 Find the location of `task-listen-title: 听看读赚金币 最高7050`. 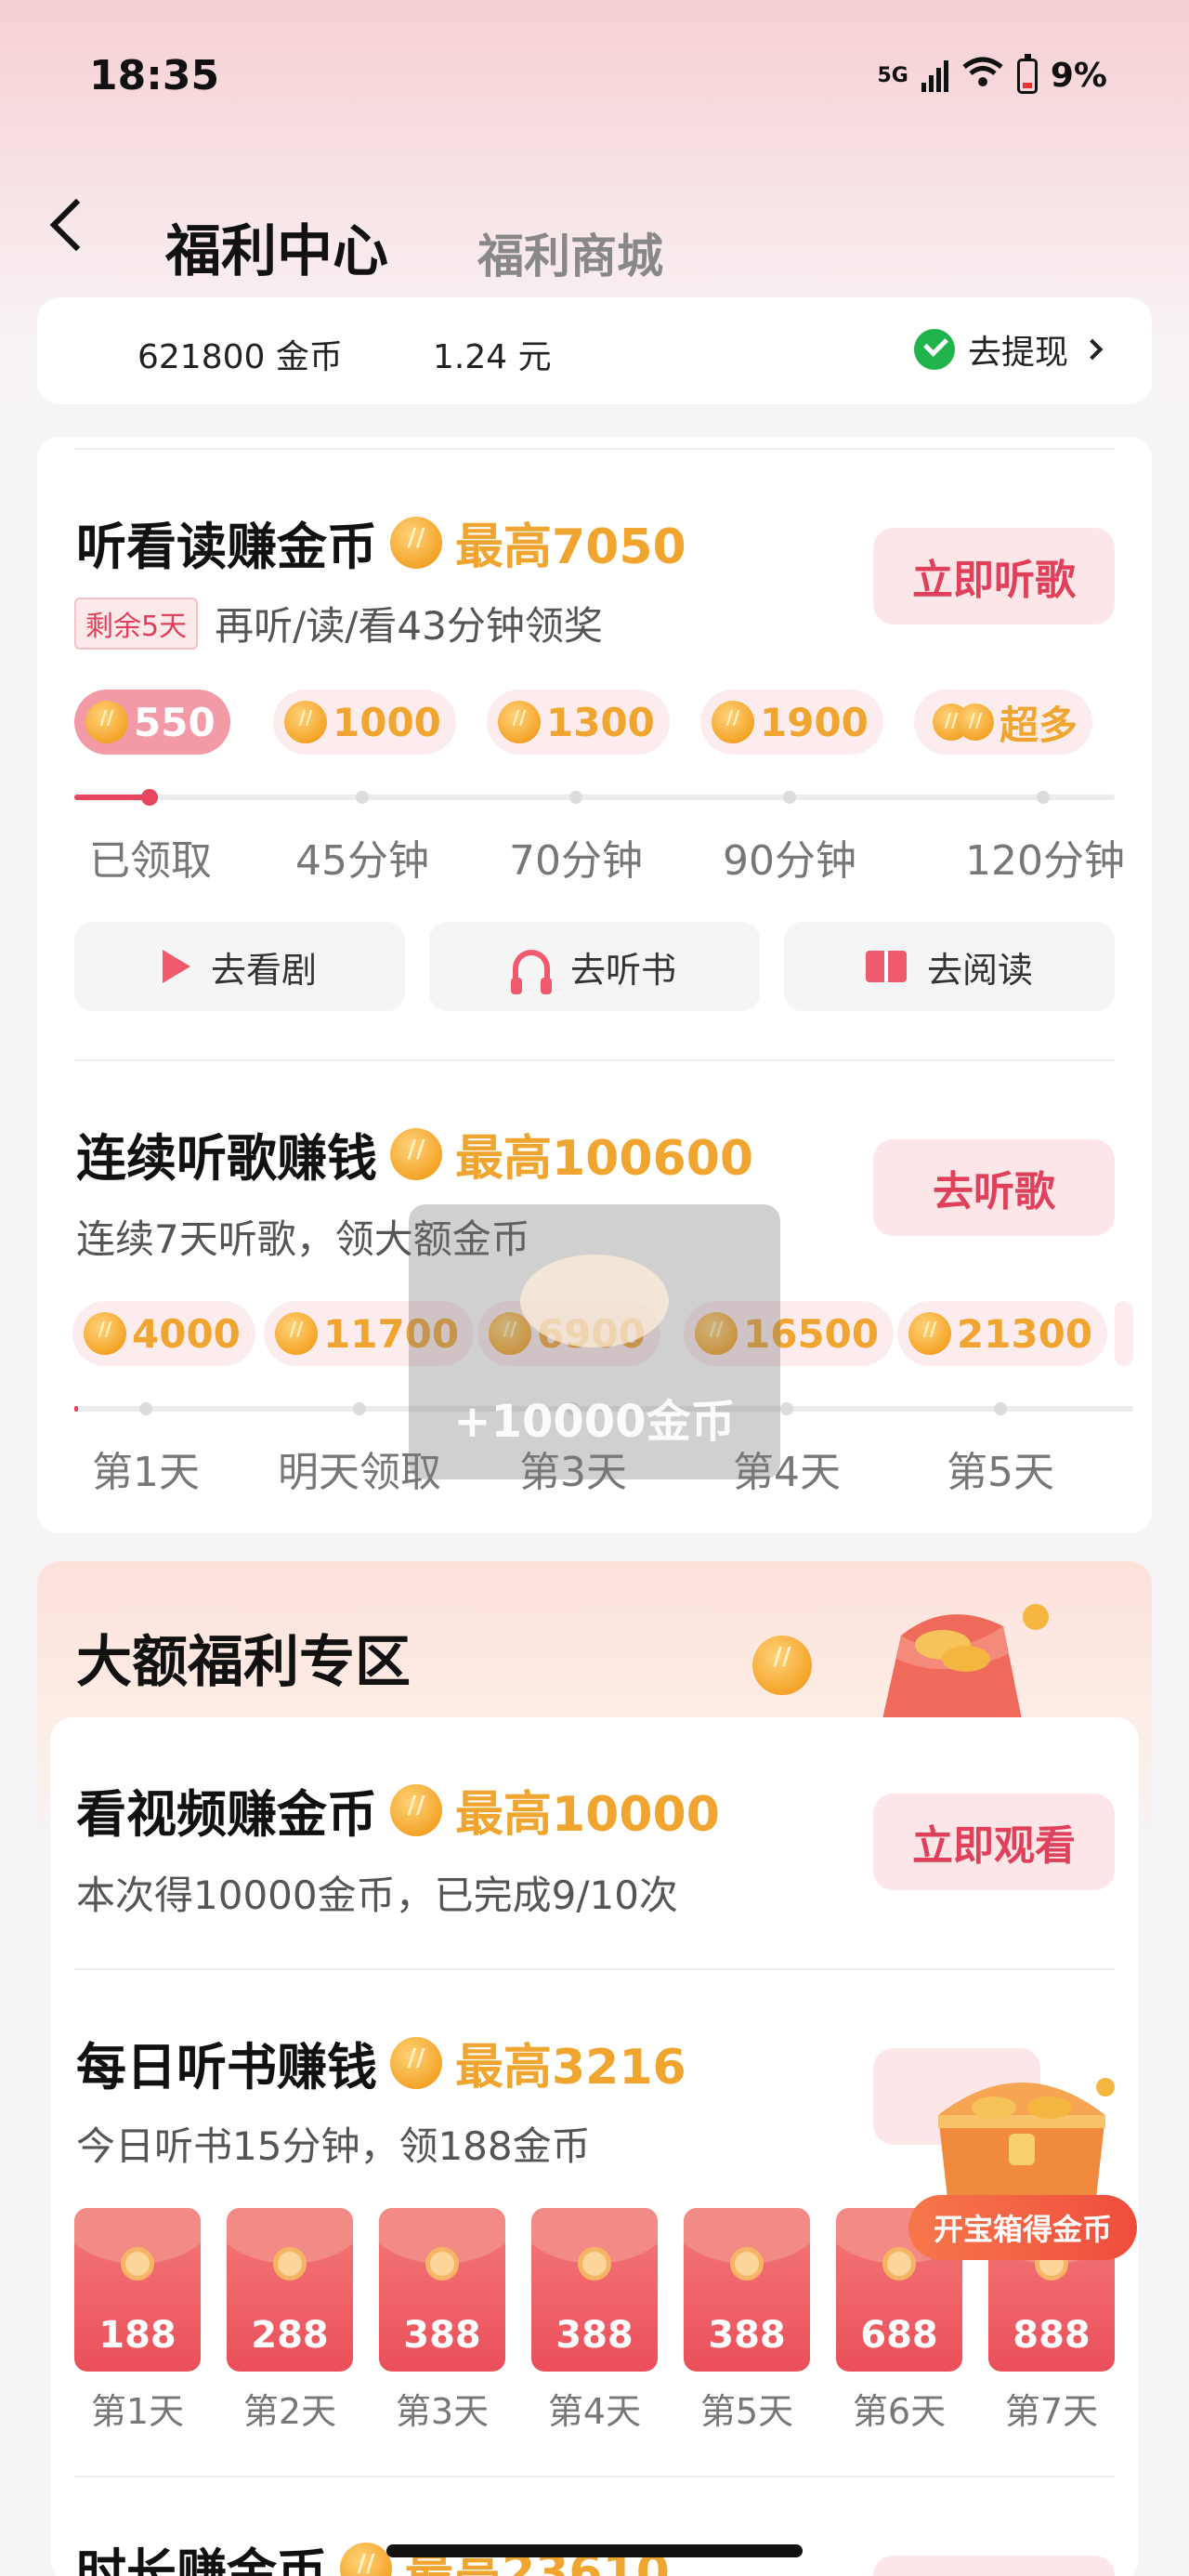

task-listen-title: 听看读赚金币 最高7050 is located at coordinates (381, 542).